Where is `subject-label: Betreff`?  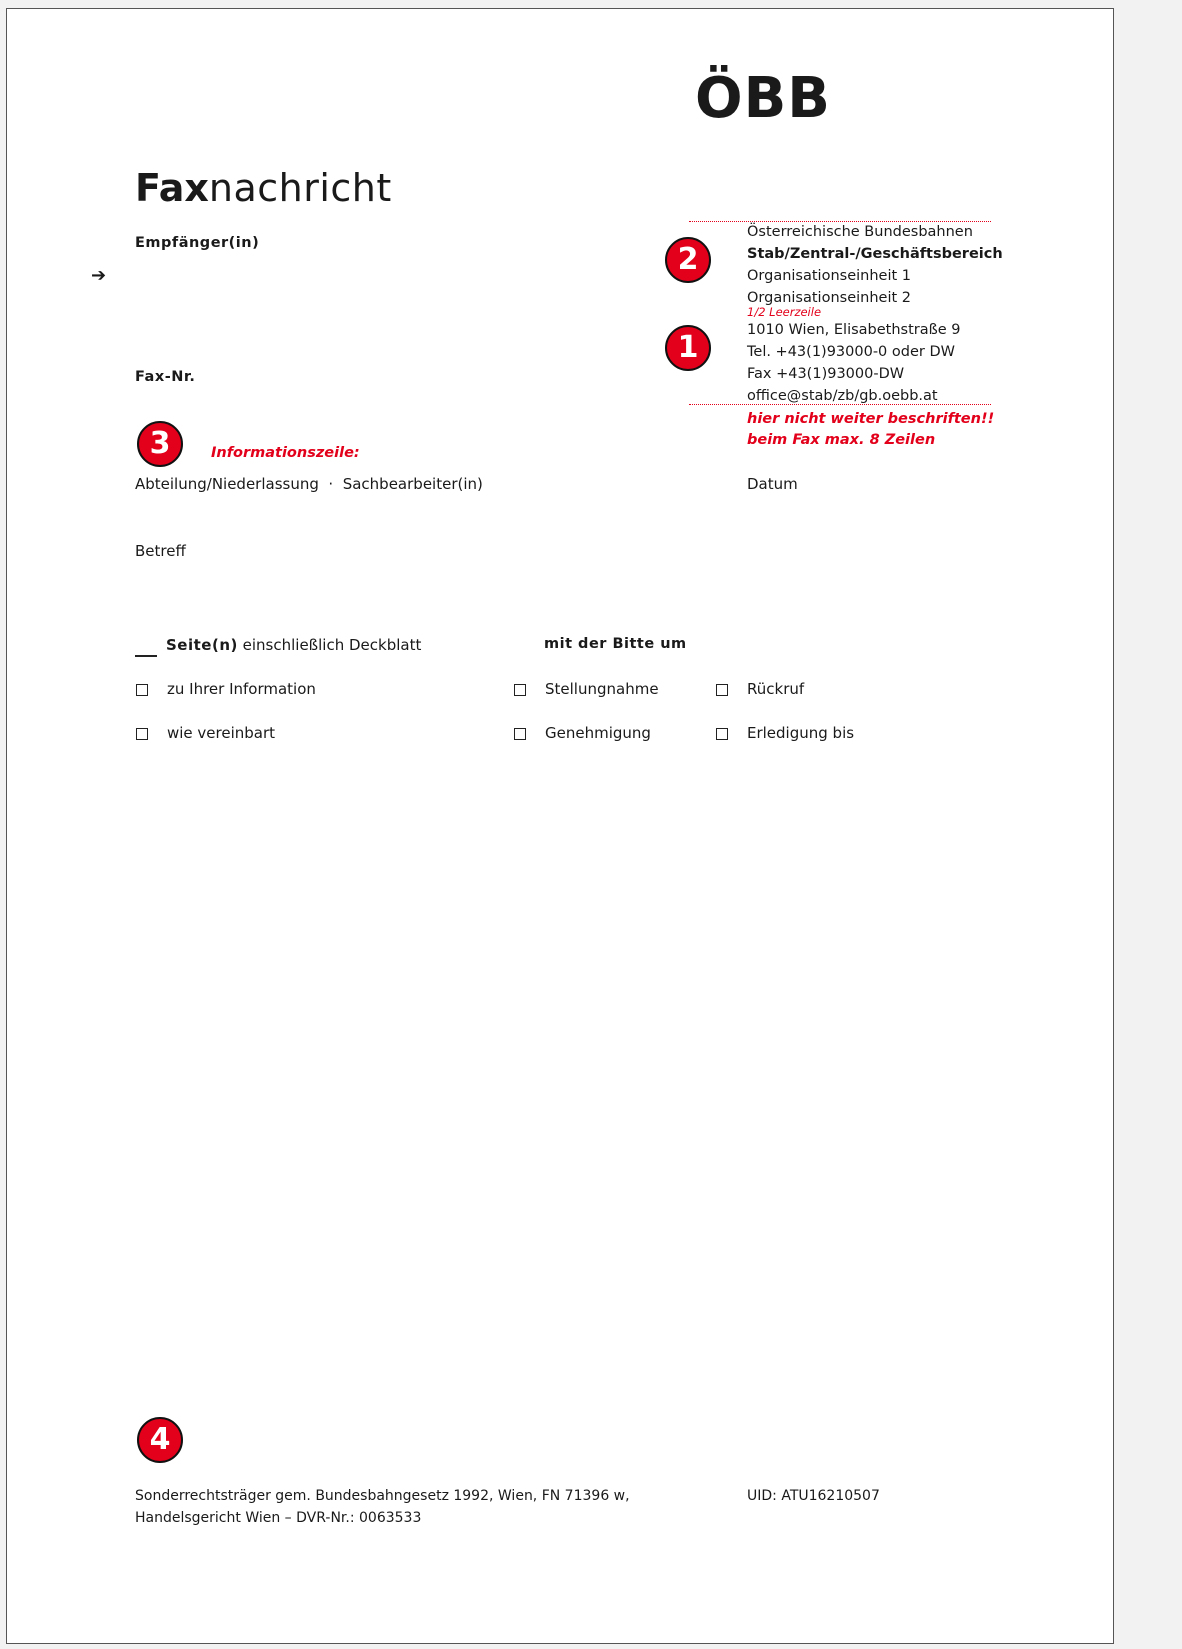 subject-label: Betreff is located at coordinates (160, 551).